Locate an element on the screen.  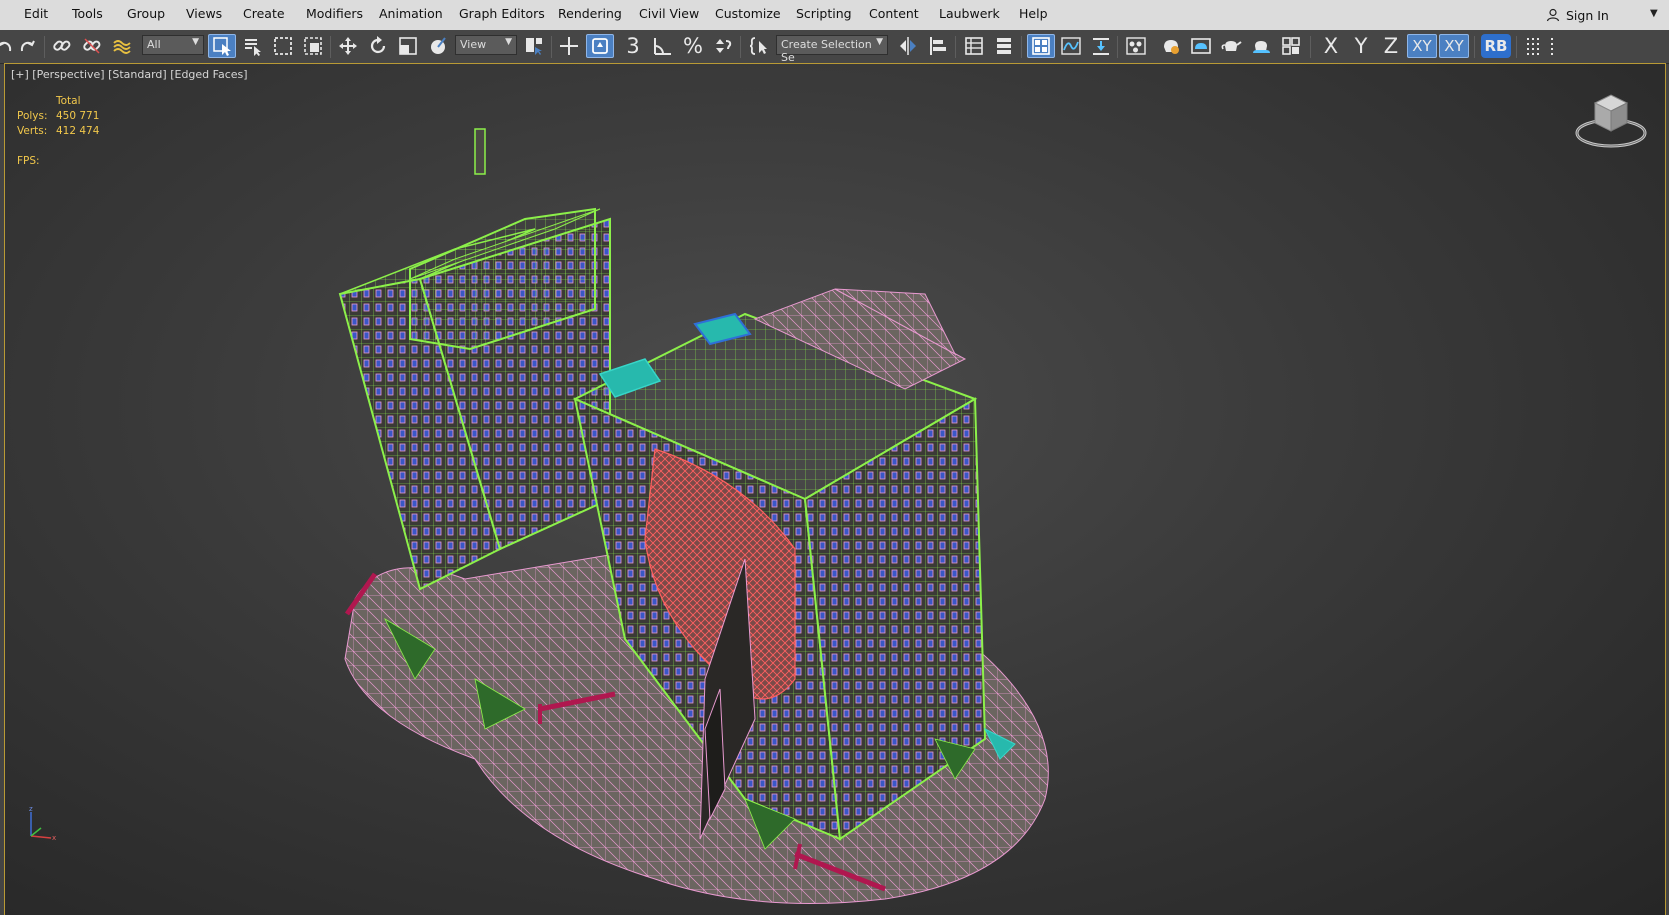
stats-polys-value: 450 771 is located at coordinates (78, 116).